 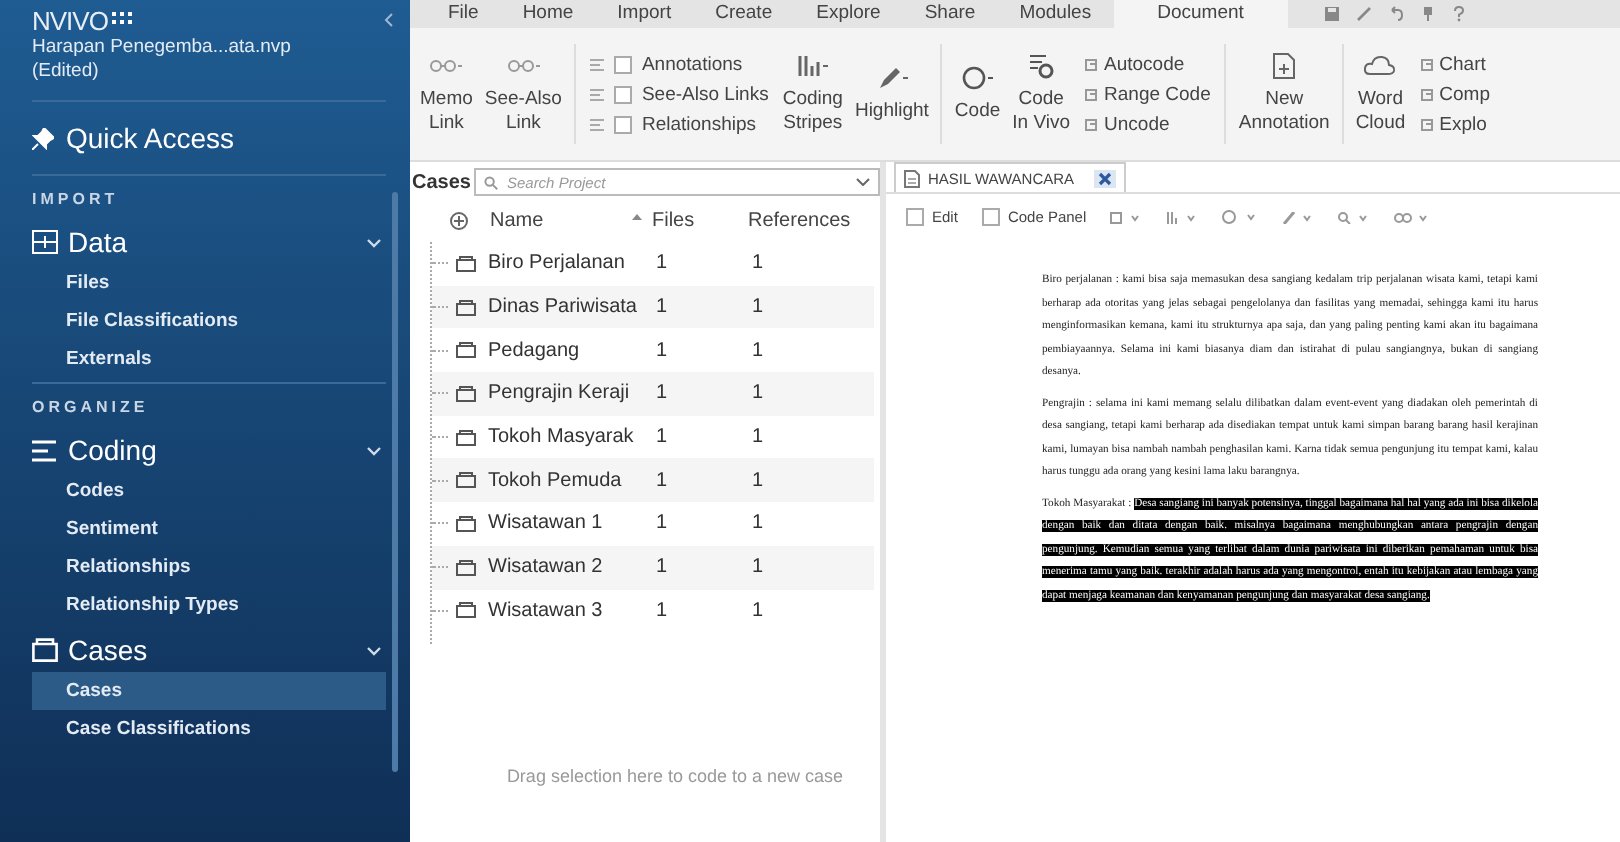 What do you see at coordinates (209, 691) in the screenshot?
I see `nav-item: Cases` at bounding box center [209, 691].